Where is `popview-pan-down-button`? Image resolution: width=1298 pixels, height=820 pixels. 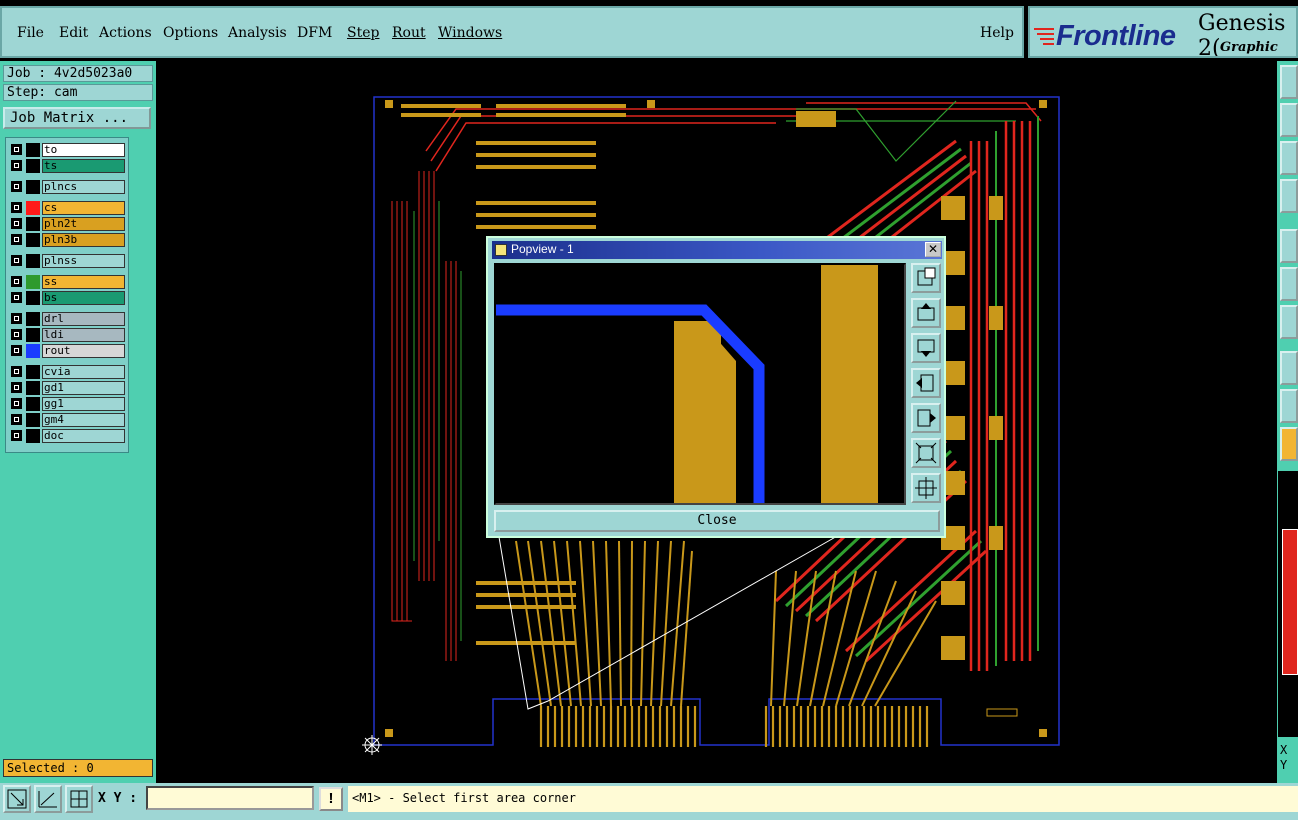 popview-pan-down-button is located at coordinates (926, 348).